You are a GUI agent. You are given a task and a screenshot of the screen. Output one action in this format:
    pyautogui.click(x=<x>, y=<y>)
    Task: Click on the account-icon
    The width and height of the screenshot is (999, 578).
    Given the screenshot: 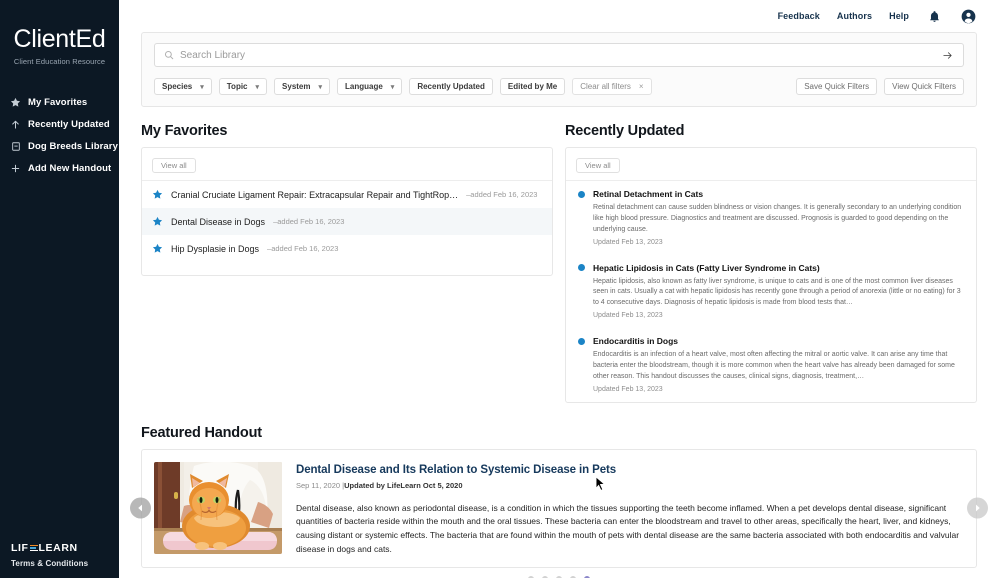 What is the action you would take?
    pyautogui.click(x=968, y=16)
    